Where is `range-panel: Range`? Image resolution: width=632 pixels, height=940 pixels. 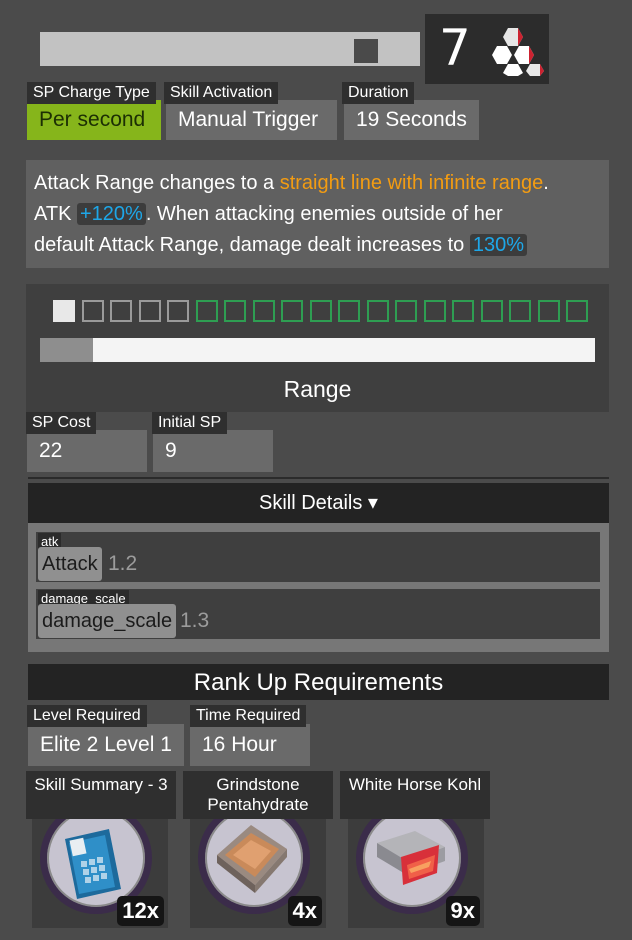
range-panel: Range is located at coordinates (317, 348).